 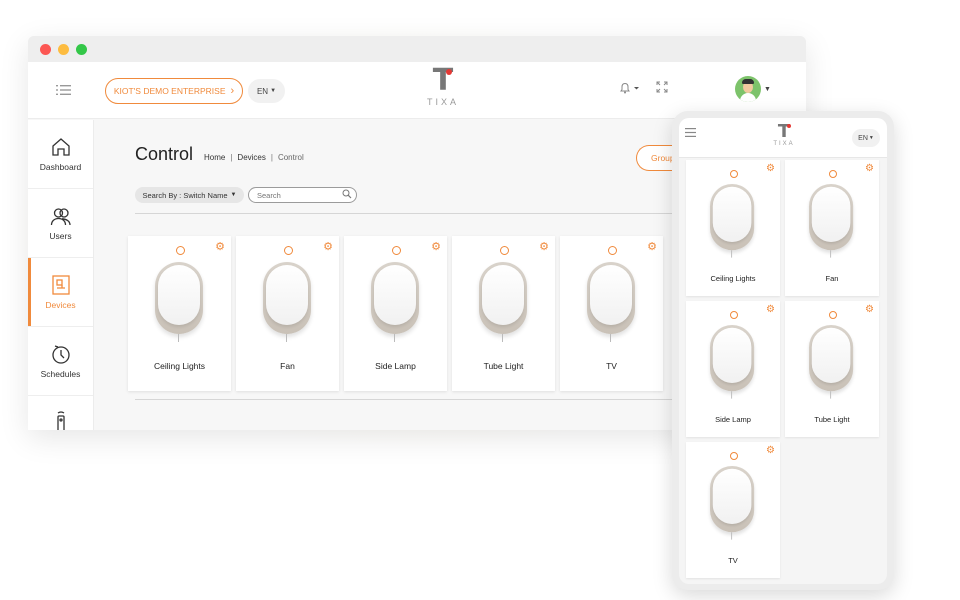 I want to click on notification-bell-icon, so click(x=630, y=89).